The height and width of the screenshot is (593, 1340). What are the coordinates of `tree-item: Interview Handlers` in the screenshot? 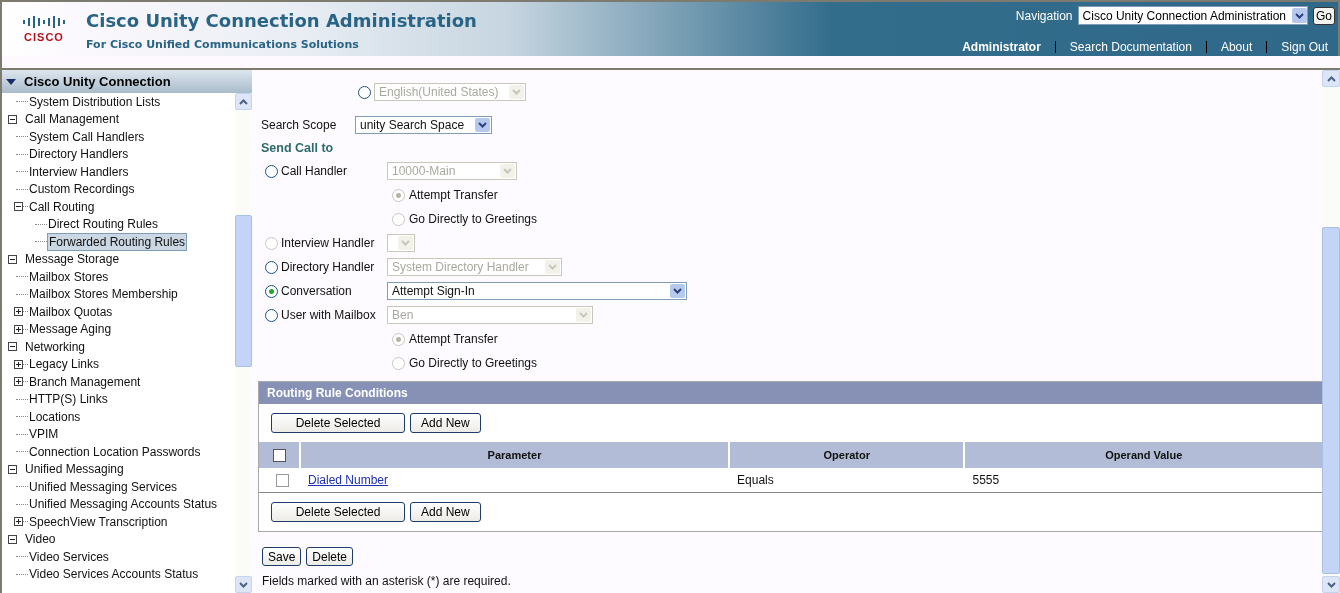 It's located at (79, 171).